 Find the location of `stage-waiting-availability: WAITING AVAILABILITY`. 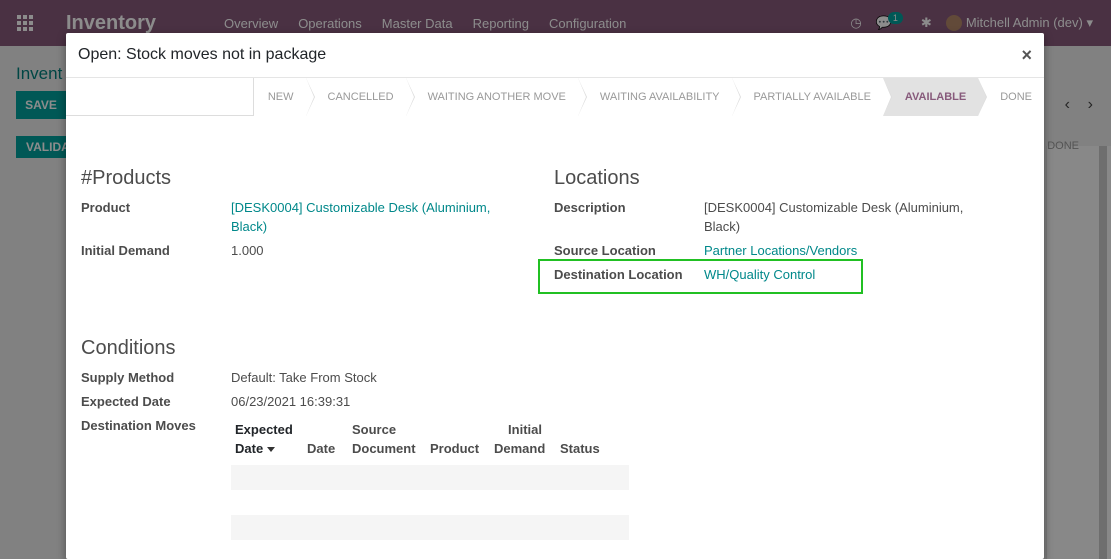

stage-waiting-availability: WAITING AVAILABILITY is located at coordinates (659, 97).